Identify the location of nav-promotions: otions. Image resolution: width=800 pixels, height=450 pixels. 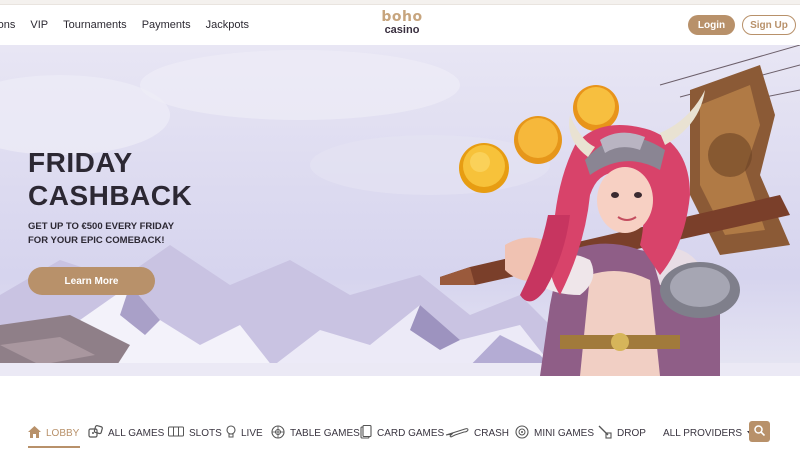
(7, 25).